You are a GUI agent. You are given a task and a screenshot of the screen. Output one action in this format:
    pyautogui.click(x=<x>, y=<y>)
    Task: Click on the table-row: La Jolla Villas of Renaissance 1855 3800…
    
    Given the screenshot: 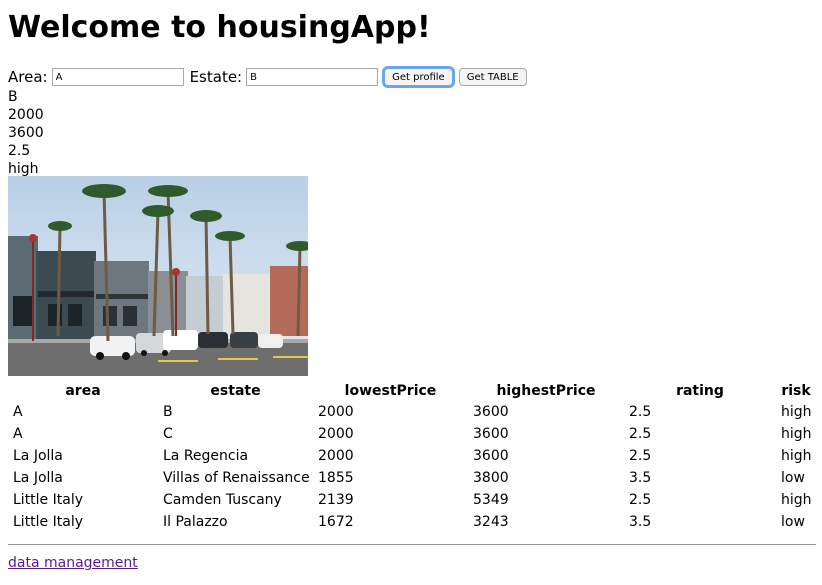 What is the action you would take?
    pyautogui.click(x=412, y=478)
    